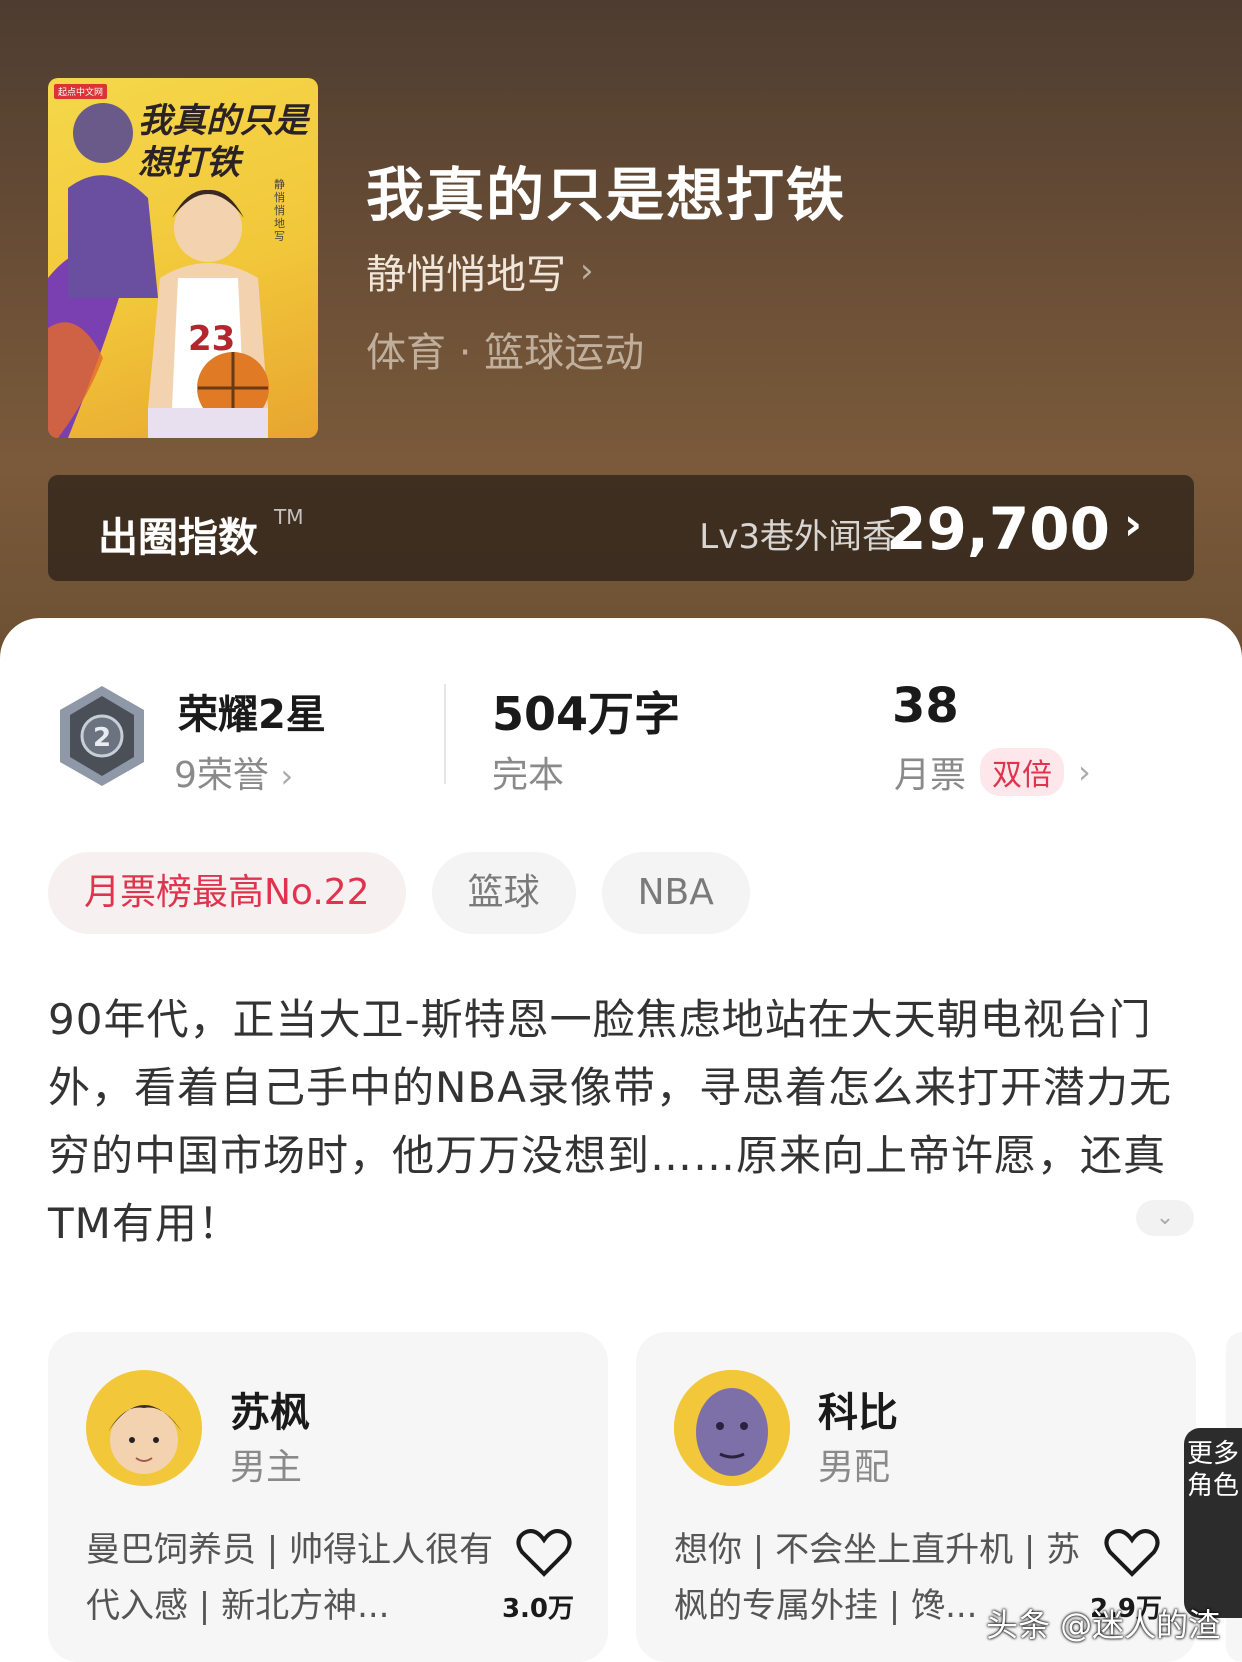 This screenshot has height=1662, width=1242. What do you see at coordinates (178, 538) in the screenshot?
I see `index-label: 出圈指数` at bounding box center [178, 538].